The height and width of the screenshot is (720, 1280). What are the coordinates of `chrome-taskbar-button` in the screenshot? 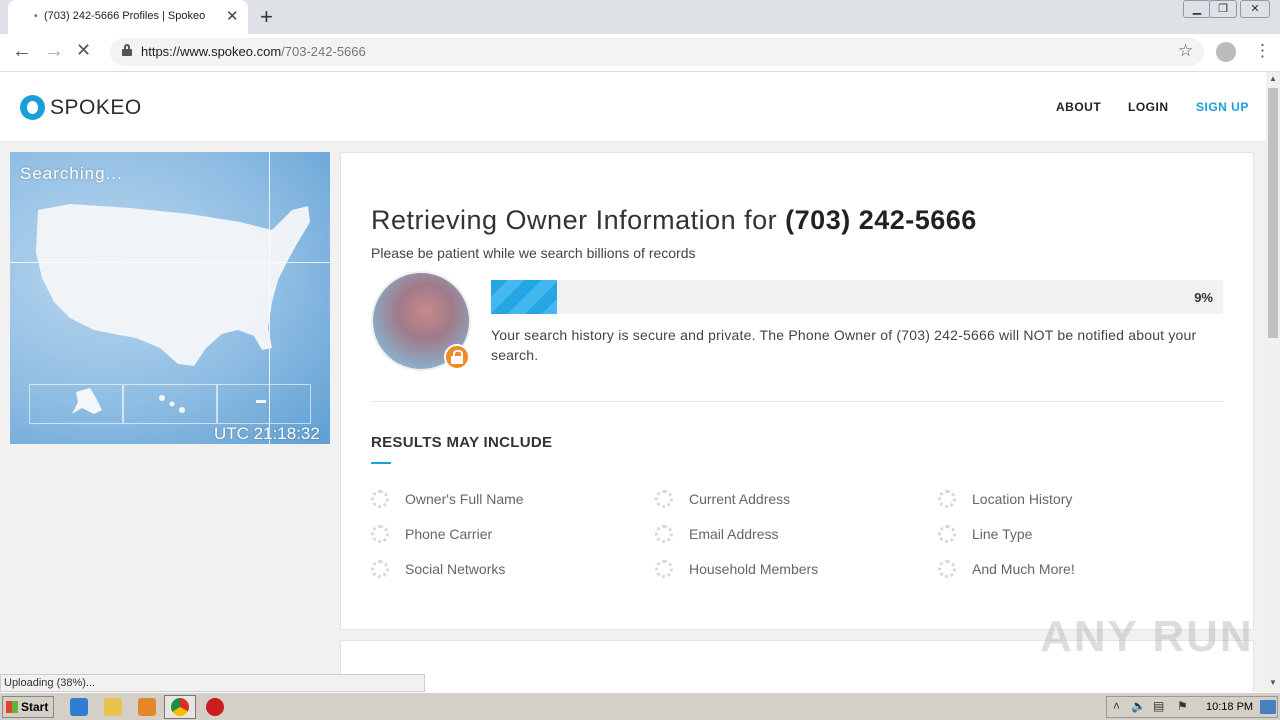 It's located at (180, 707).